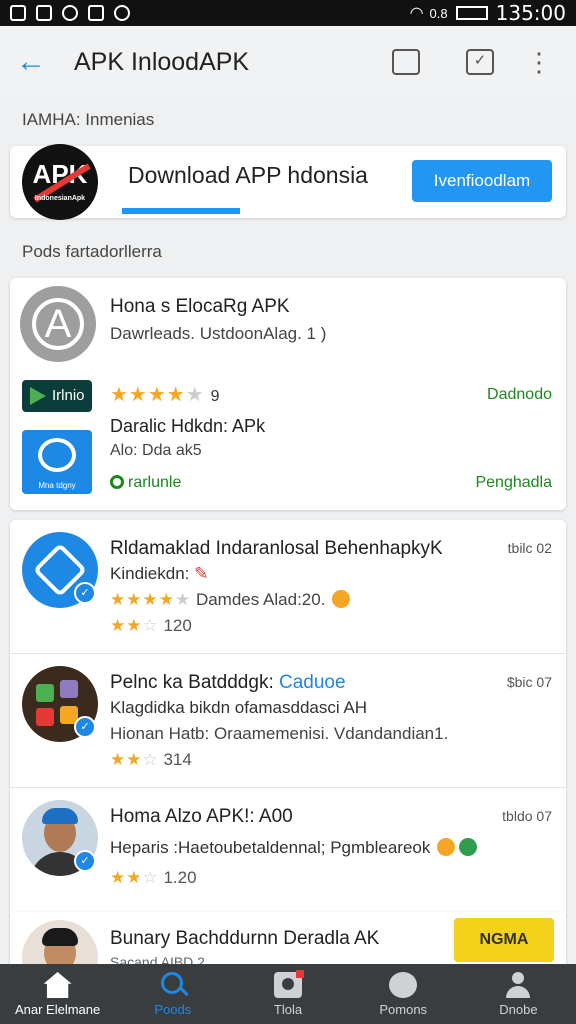 The image size is (576, 1024). Describe the element at coordinates (529, 682) in the screenshot. I see `list-item-price: $bic 07` at that location.